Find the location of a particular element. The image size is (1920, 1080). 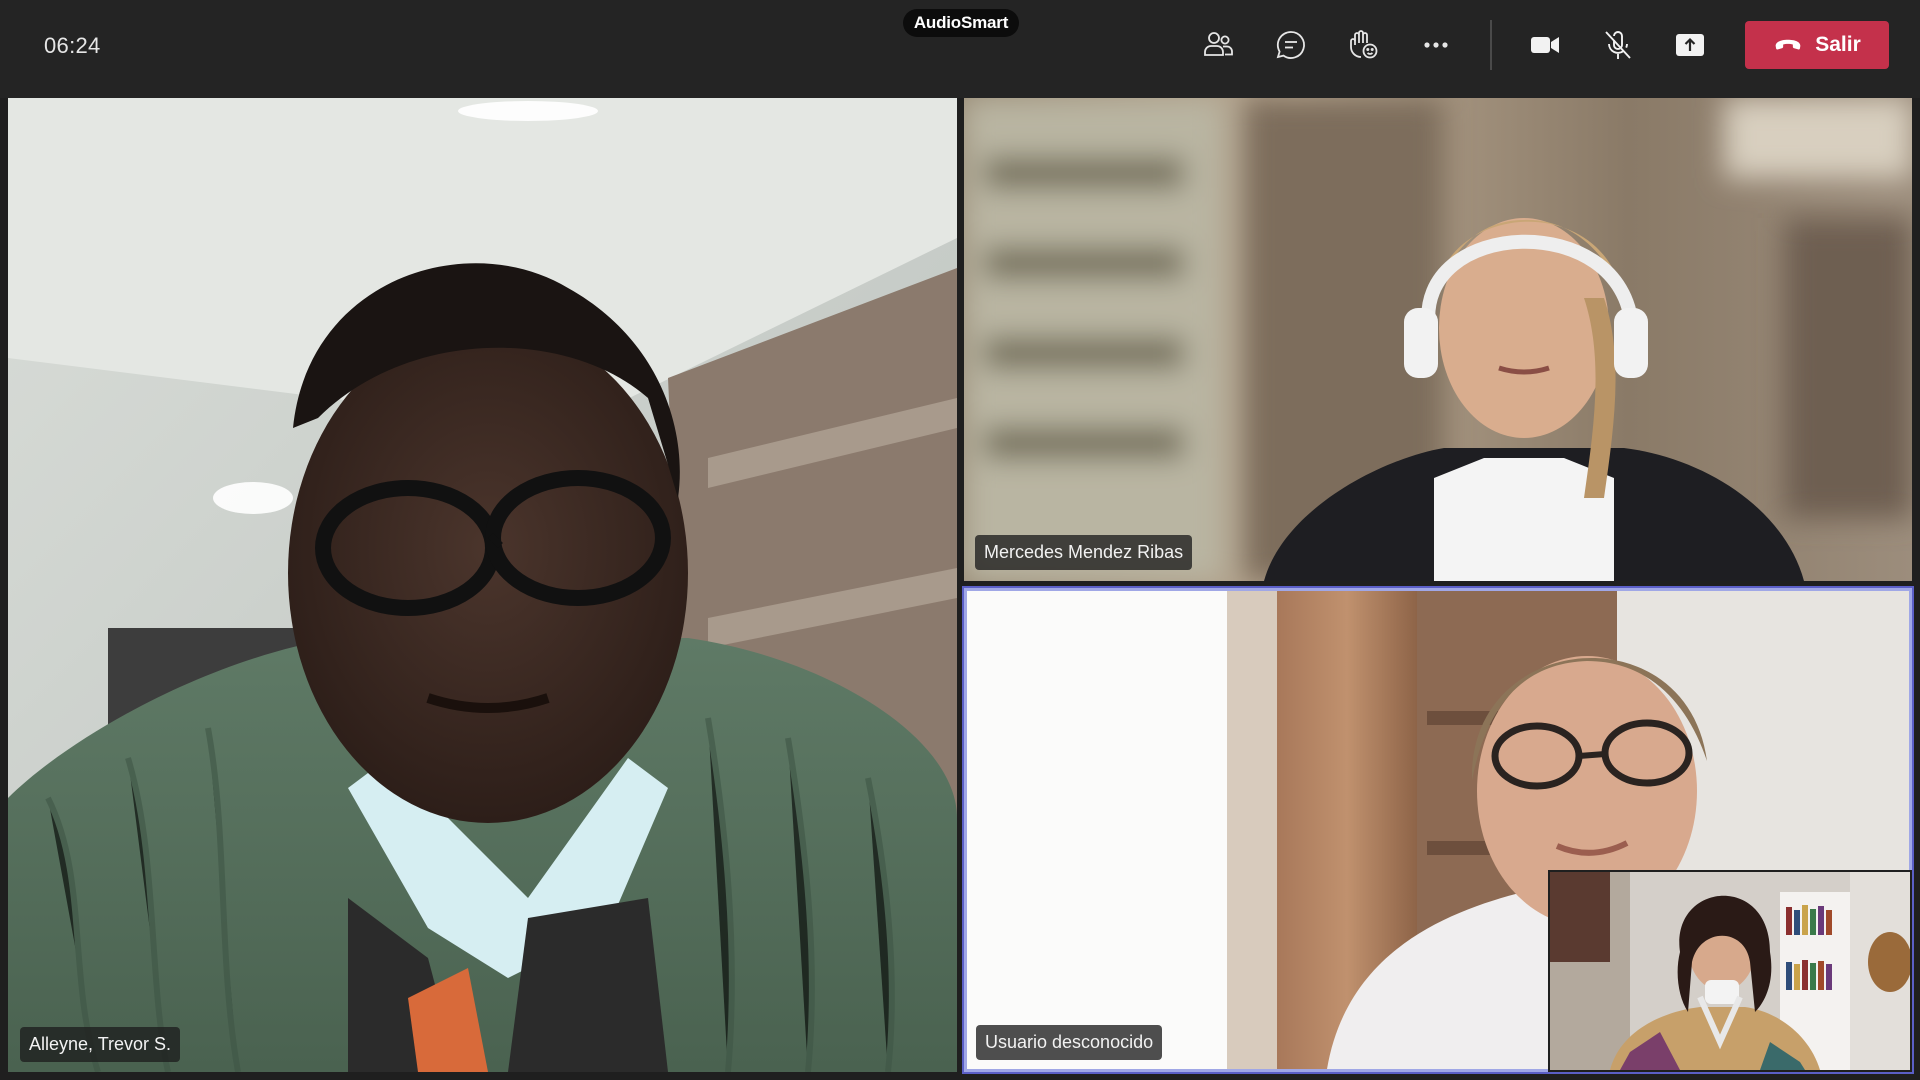

camera-button is located at coordinates (1545, 45).